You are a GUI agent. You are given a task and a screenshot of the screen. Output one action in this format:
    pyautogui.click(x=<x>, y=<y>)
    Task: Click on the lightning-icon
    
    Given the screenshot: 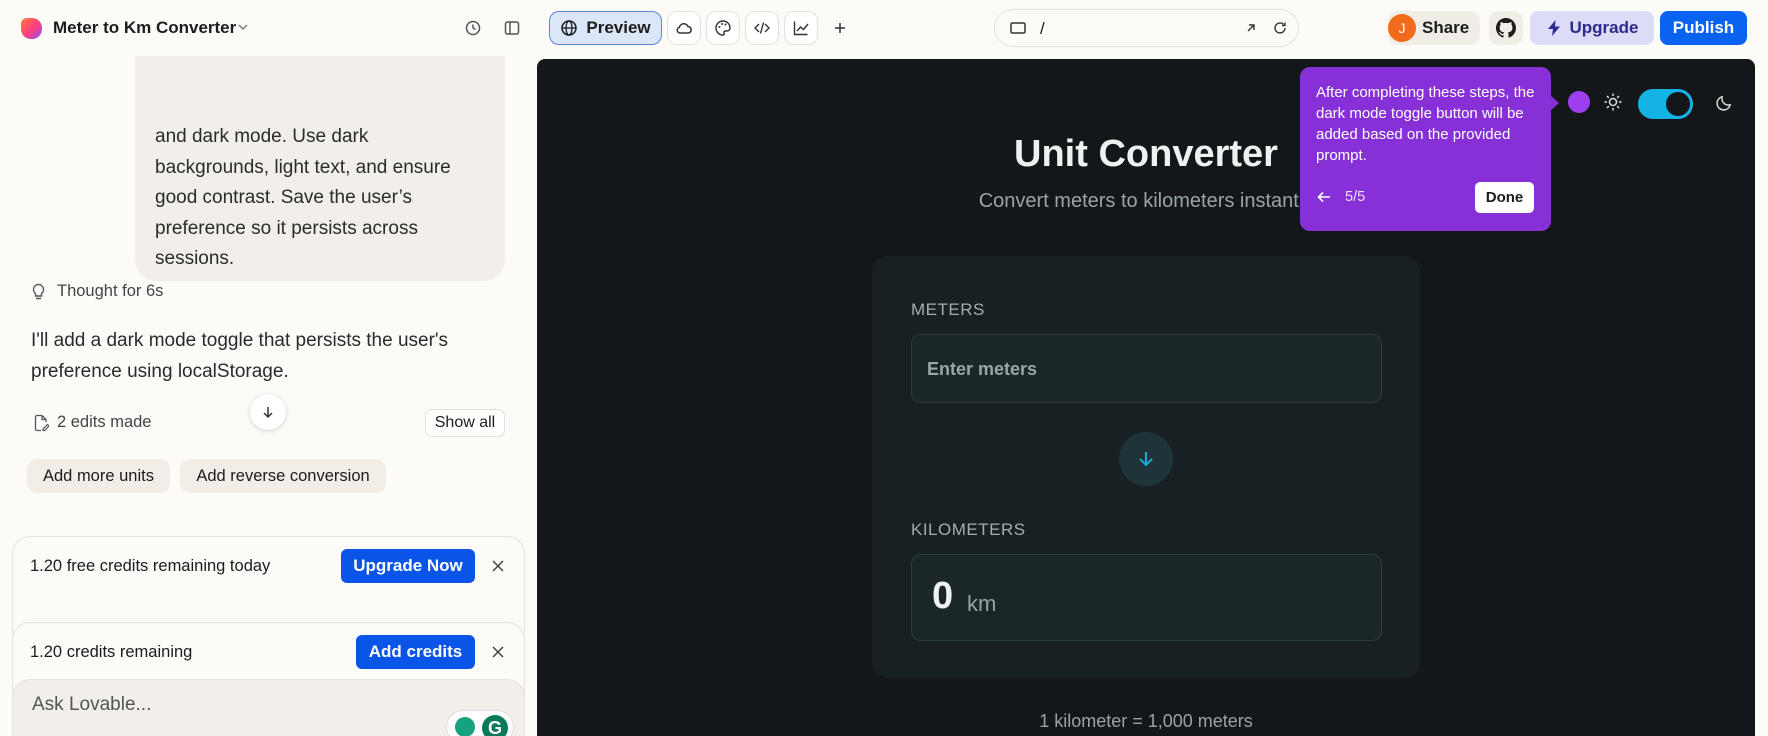 What is the action you would take?
    pyautogui.click(x=1553, y=28)
    